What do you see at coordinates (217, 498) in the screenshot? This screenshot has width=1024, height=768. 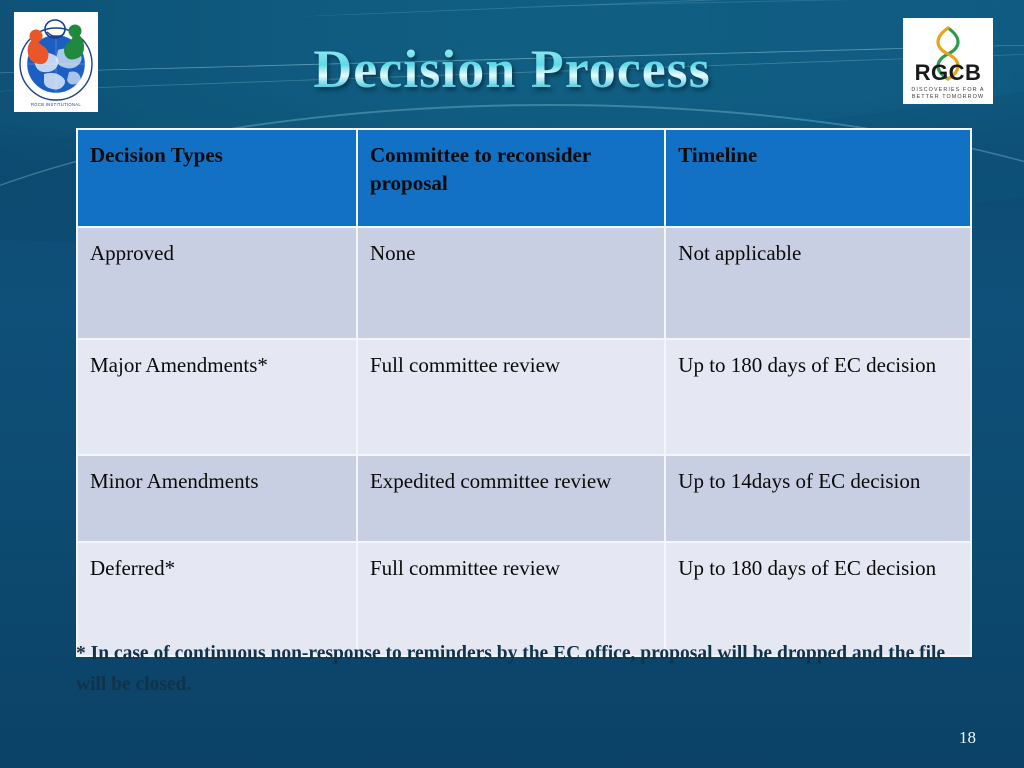 I see `cell-decision-type: Minor Amendments` at bounding box center [217, 498].